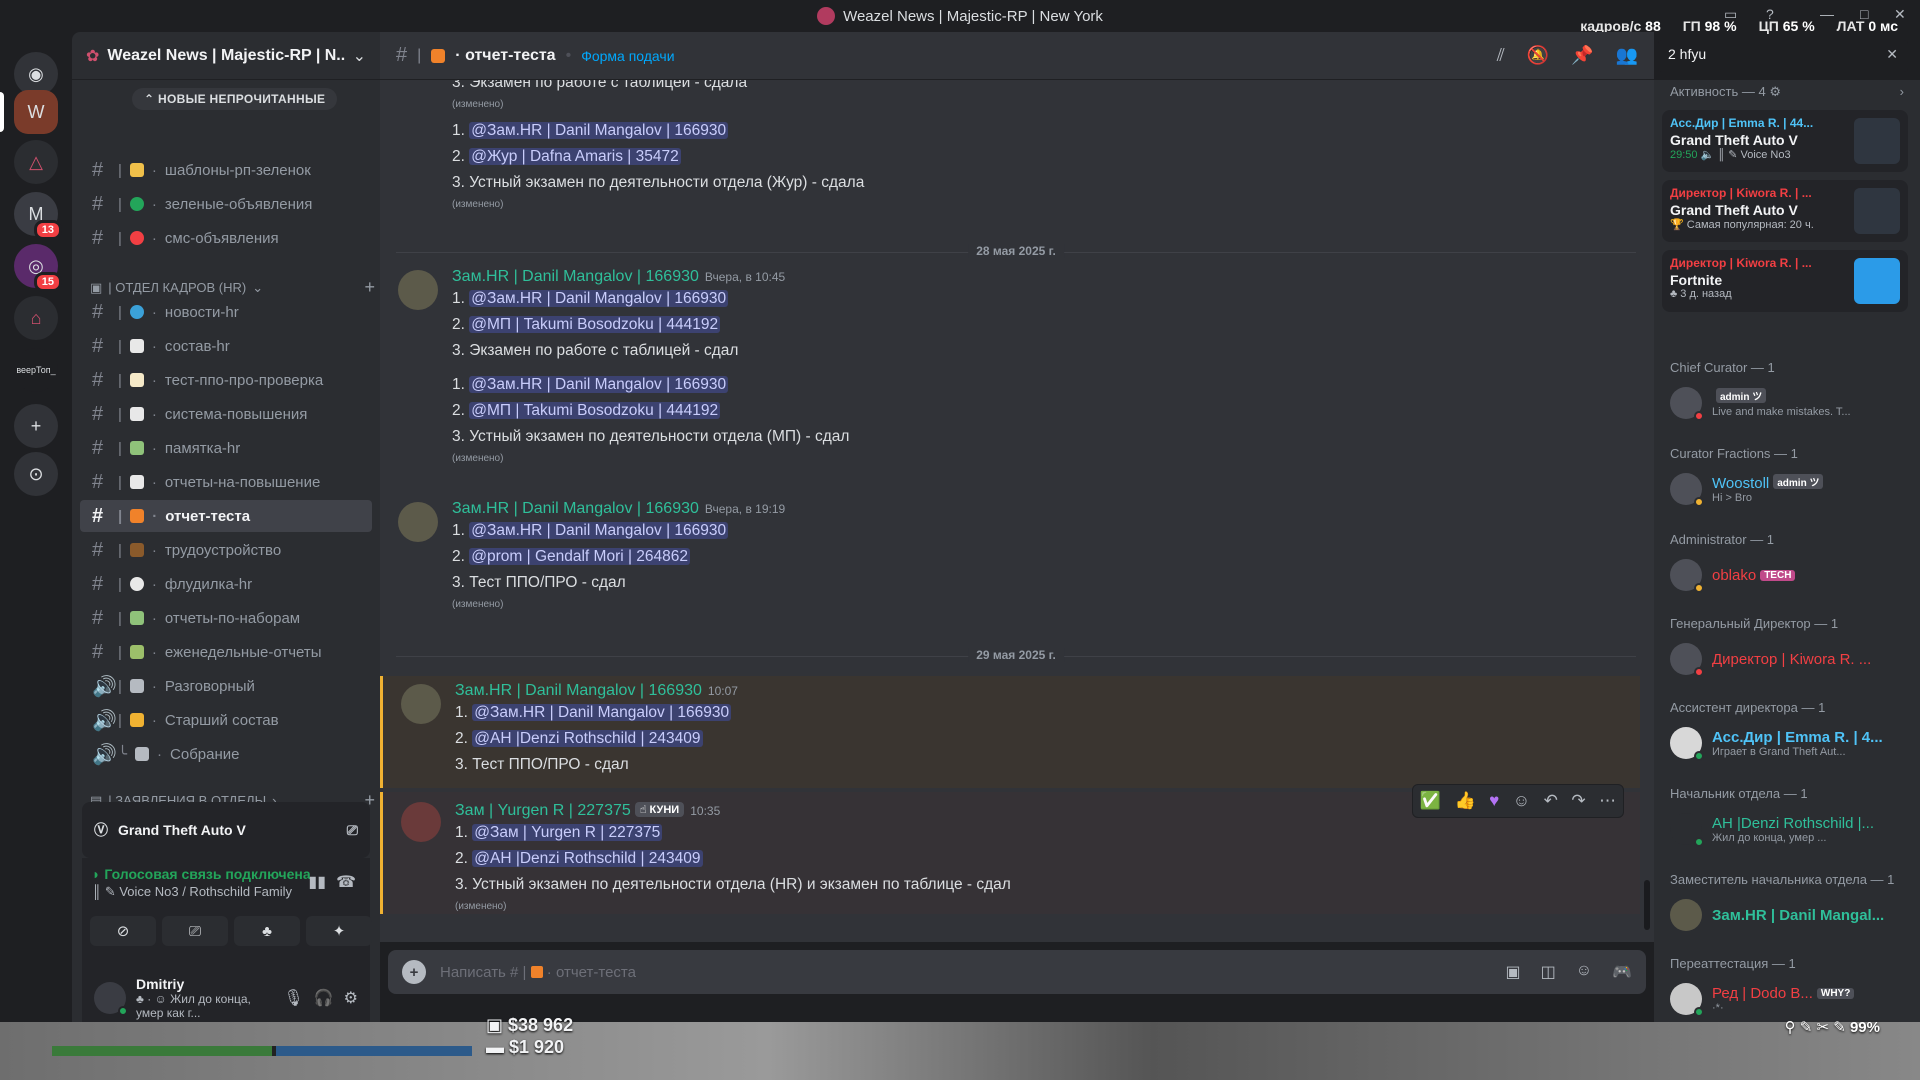 The image size is (1920, 1080). I want to click on server-weazel-icon: W, so click(36, 112).